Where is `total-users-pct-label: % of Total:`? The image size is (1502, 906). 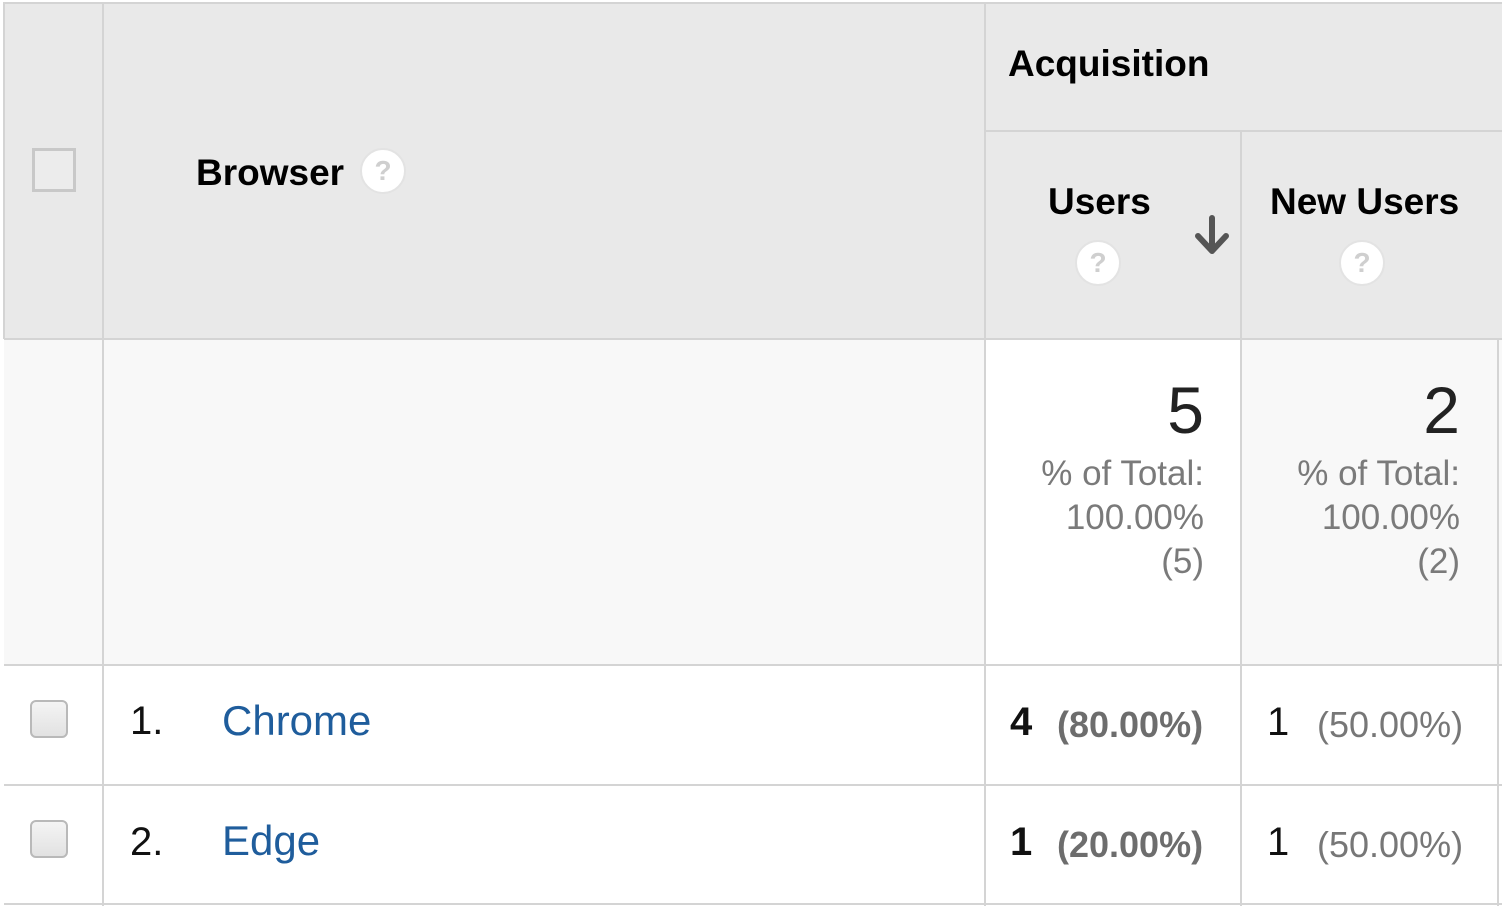
total-users-pct-label: % of Total: is located at coordinates (1122, 473).